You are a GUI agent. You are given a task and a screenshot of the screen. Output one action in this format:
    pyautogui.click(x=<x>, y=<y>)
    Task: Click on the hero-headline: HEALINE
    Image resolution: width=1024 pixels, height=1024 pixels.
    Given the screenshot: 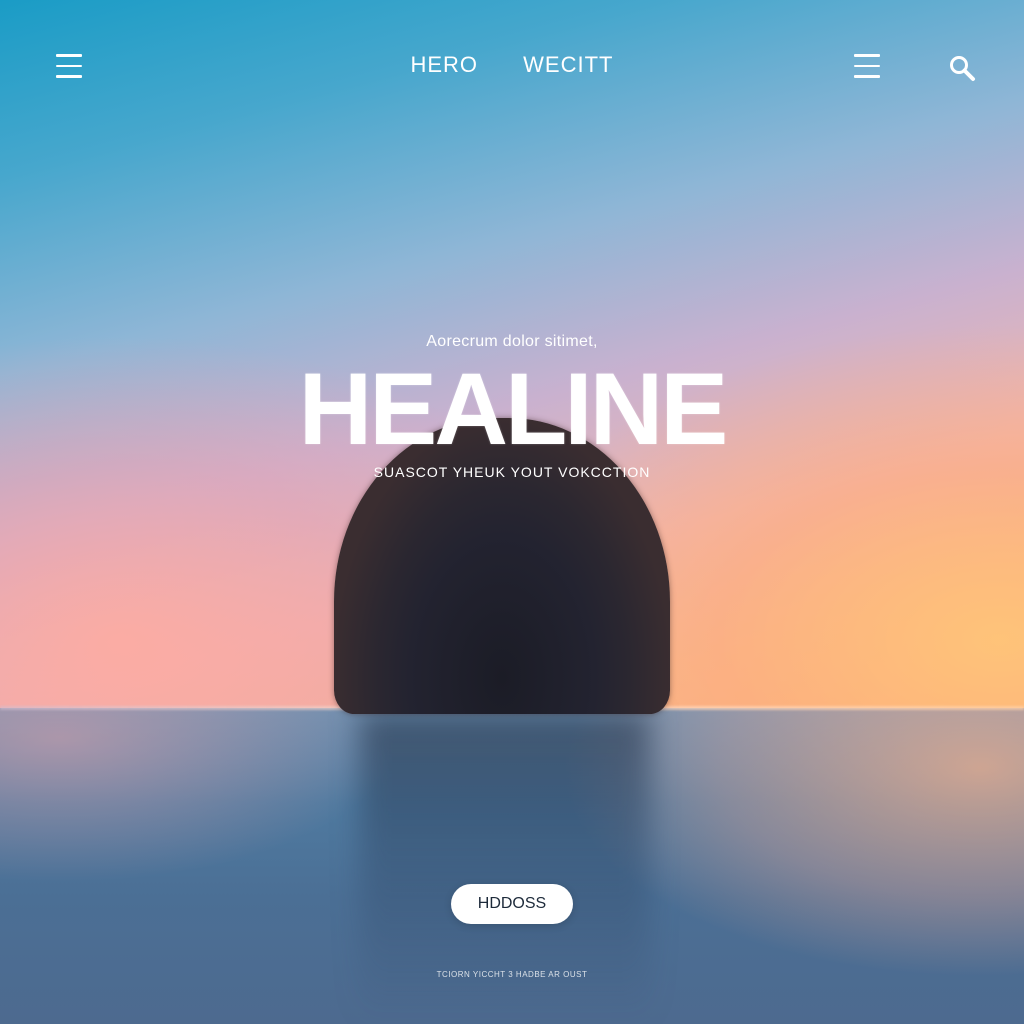 What is the action you would take?
    pyautogui.click(x=513, y=409)
    